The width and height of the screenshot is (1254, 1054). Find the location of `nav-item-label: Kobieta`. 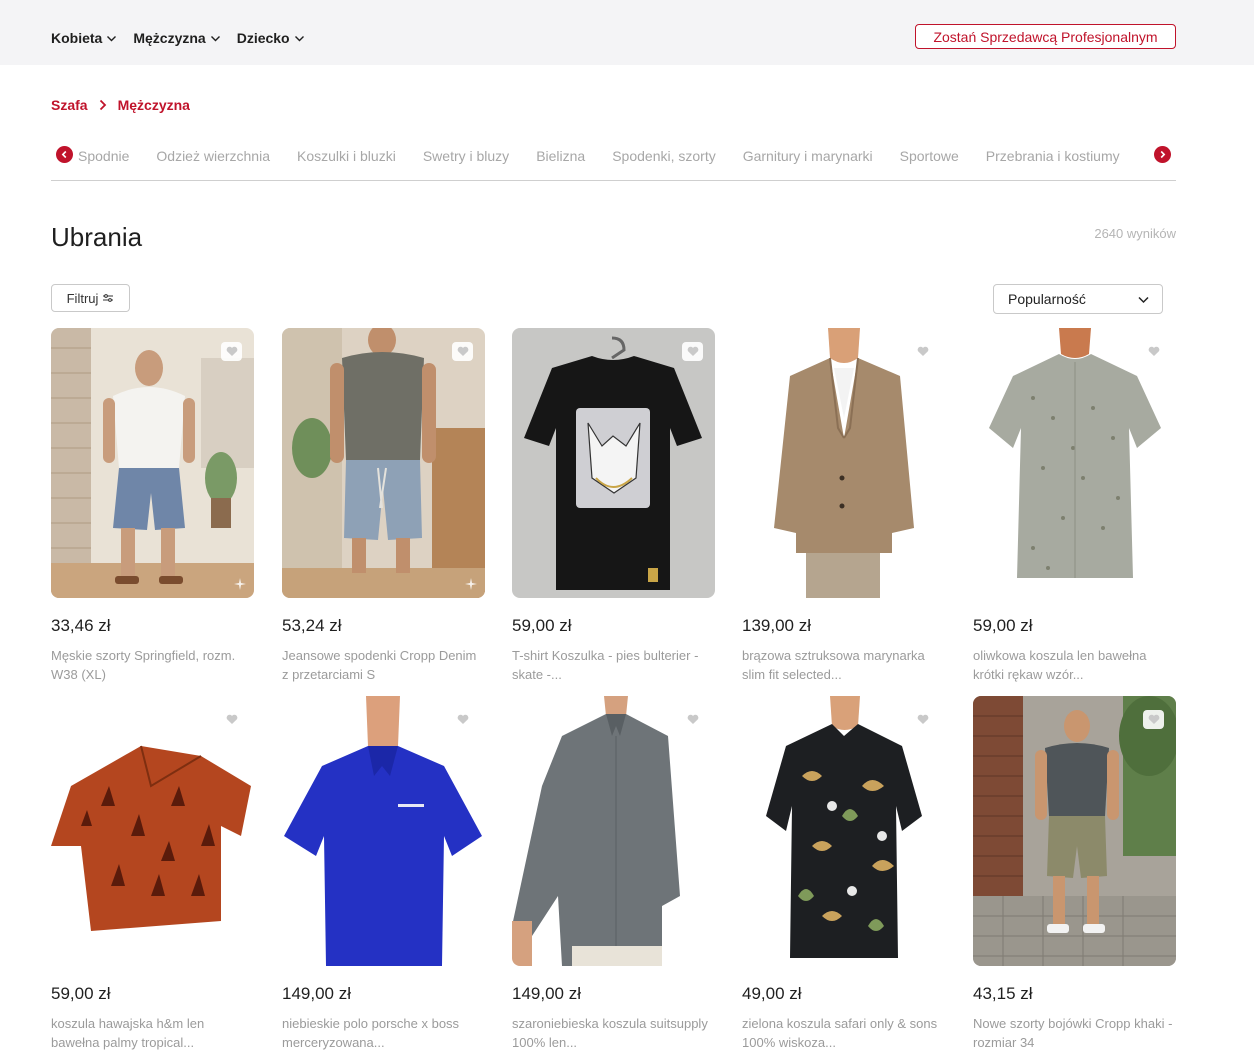

nav-item-label: Kobieta is located at coordinates (77, 38).